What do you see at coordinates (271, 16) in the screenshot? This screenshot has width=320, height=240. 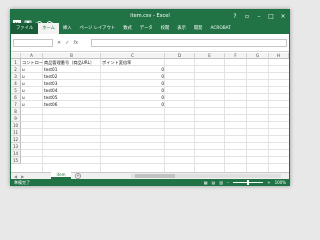 I see `maximize-icon: □` at bounding box center [271, 16].